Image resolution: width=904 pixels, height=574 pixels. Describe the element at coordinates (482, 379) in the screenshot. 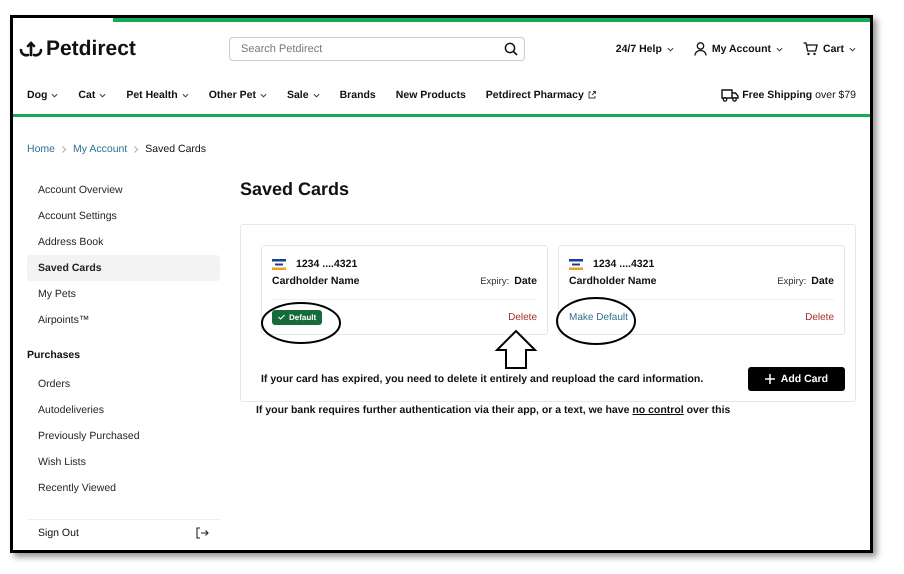

I see `expired-card-note: If your card has expired, you need to delete it entirely and reupload the card information.` at that location.